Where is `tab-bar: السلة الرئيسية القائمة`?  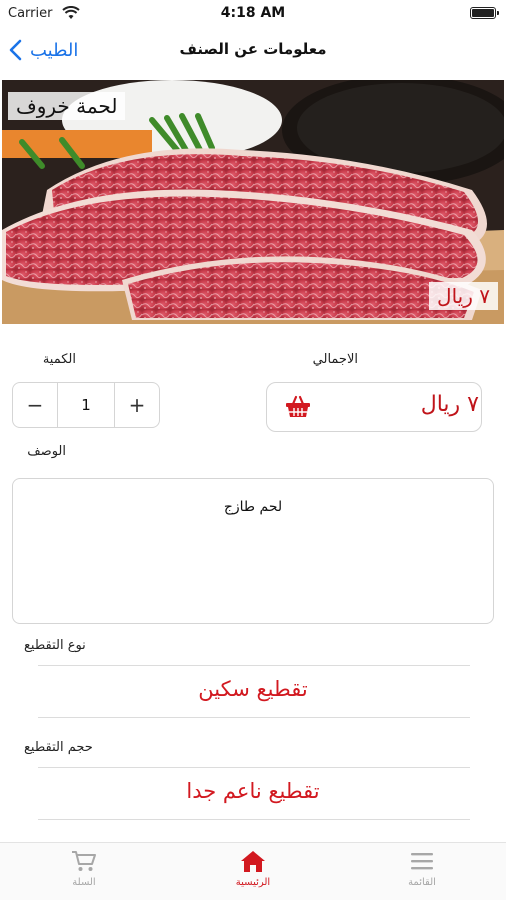
tab-bar: السلة الرئيسية القائمة is located at coordinates (253, 871).